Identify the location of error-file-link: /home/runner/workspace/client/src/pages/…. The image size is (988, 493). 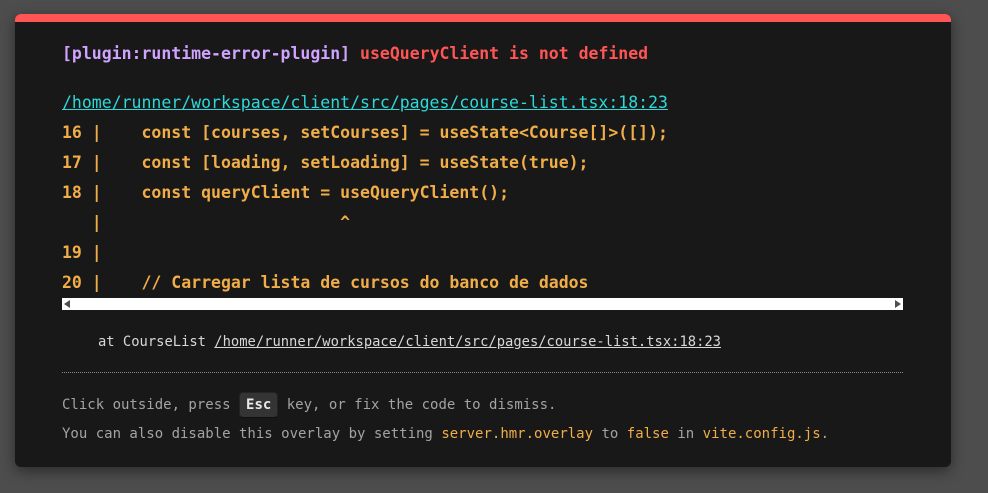
(365, 102).